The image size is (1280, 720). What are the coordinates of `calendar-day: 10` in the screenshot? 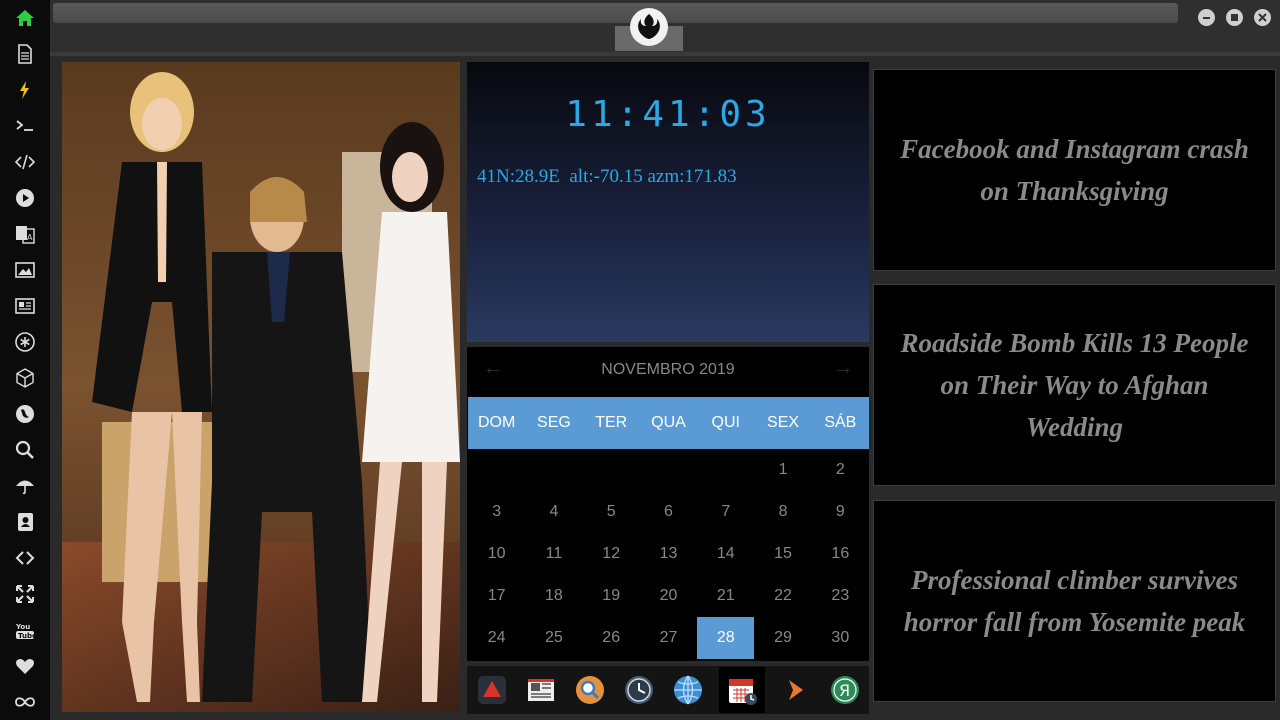 It's located at (496, 554).